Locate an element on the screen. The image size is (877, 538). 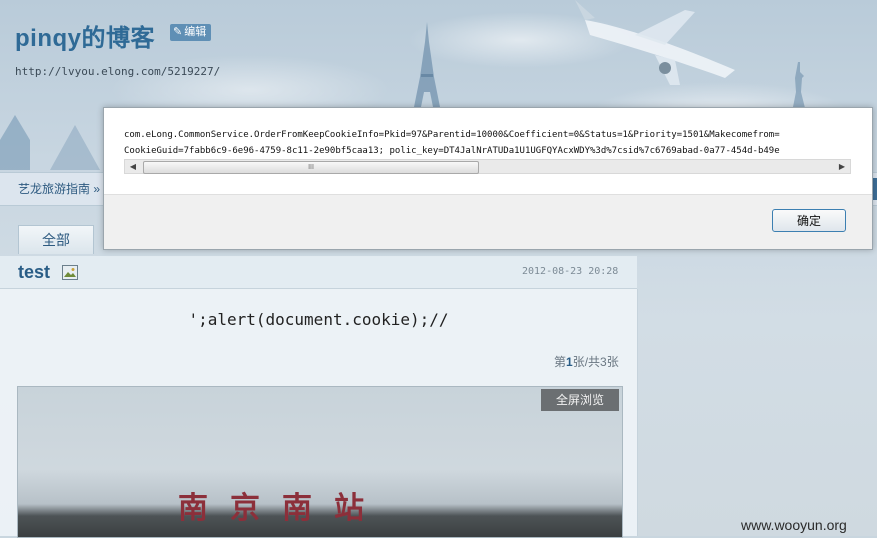
photo-icon is located at coordinates (70, 272).